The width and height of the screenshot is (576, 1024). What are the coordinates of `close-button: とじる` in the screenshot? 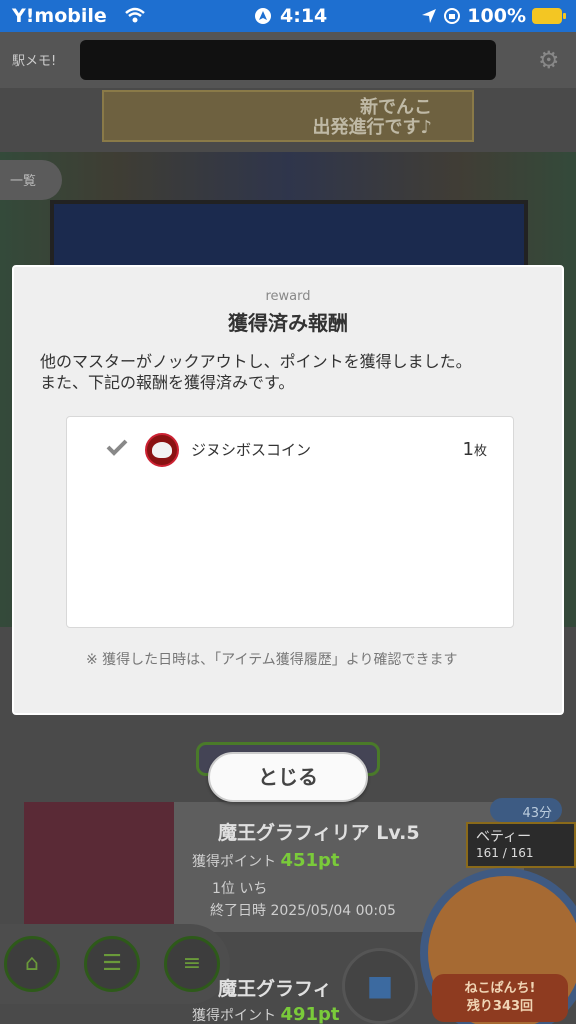 It's located at (288, 777).